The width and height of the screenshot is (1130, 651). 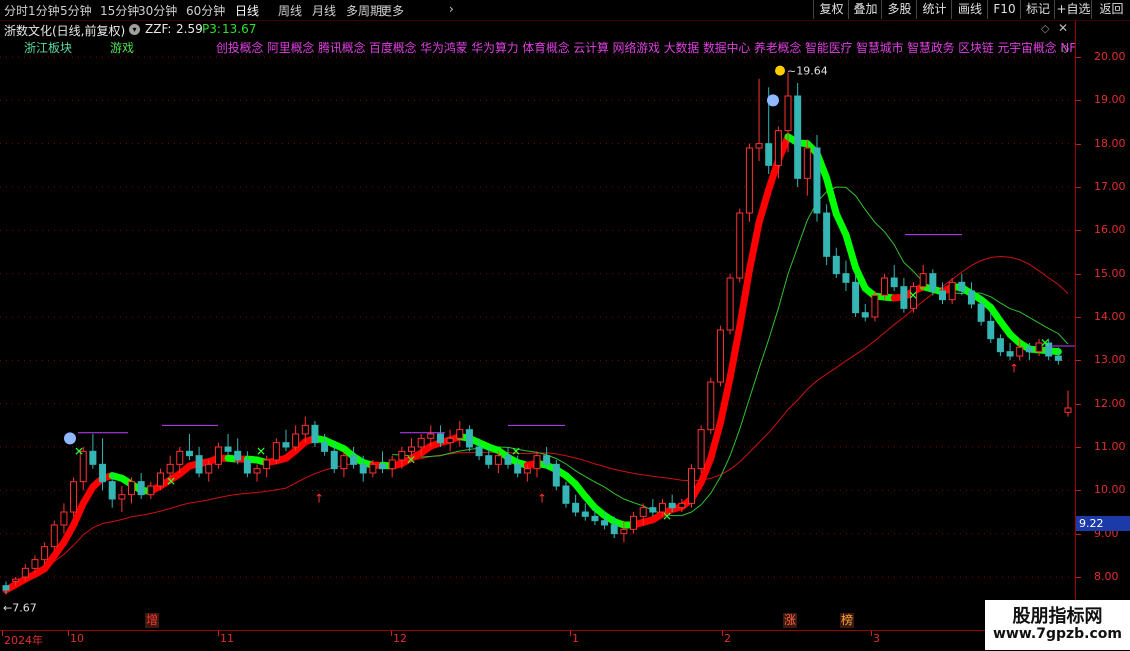 I want to click on indicator-dropdown-icon: ▾, so click(x=134, y=29).